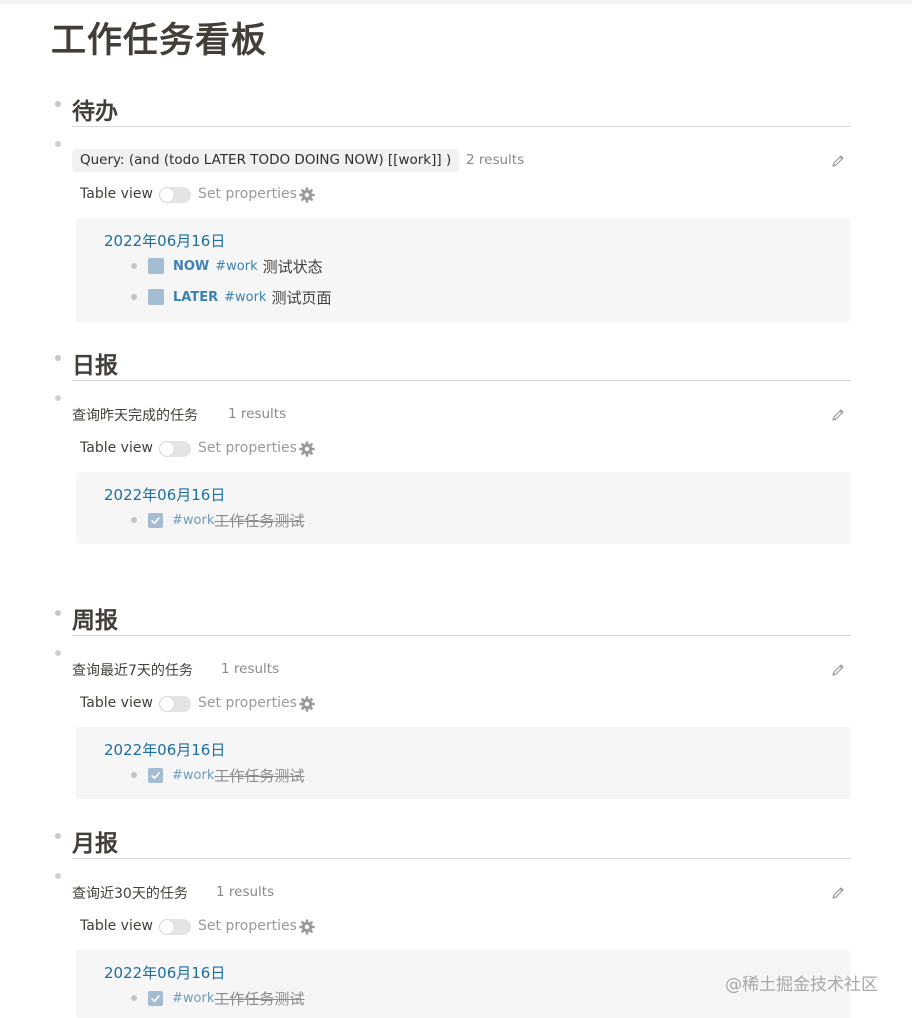 Image resolution: width=912 pixels, height=1018 pixels. I want to click on task-text: 测试页面, so click(301, 297).